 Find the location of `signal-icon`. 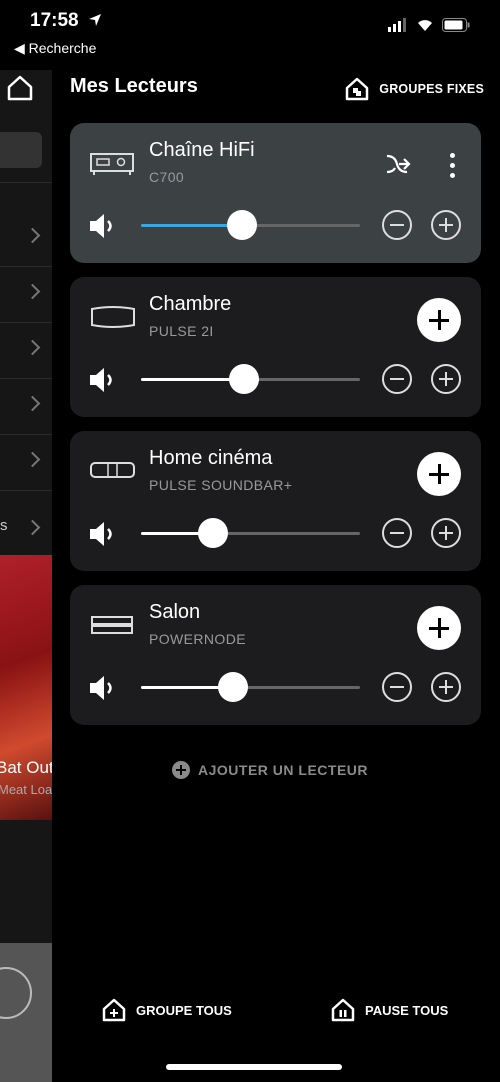

signal-icon is located at coordinates (397, 25).